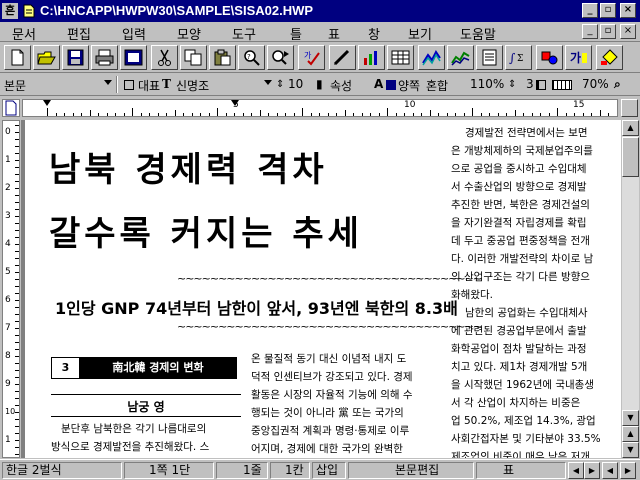 This screenshot has width=640, height=480. Describe the element at coordinates (15, 85) in the screenshot. I see `paragraph-style-select: 본문` at that location.